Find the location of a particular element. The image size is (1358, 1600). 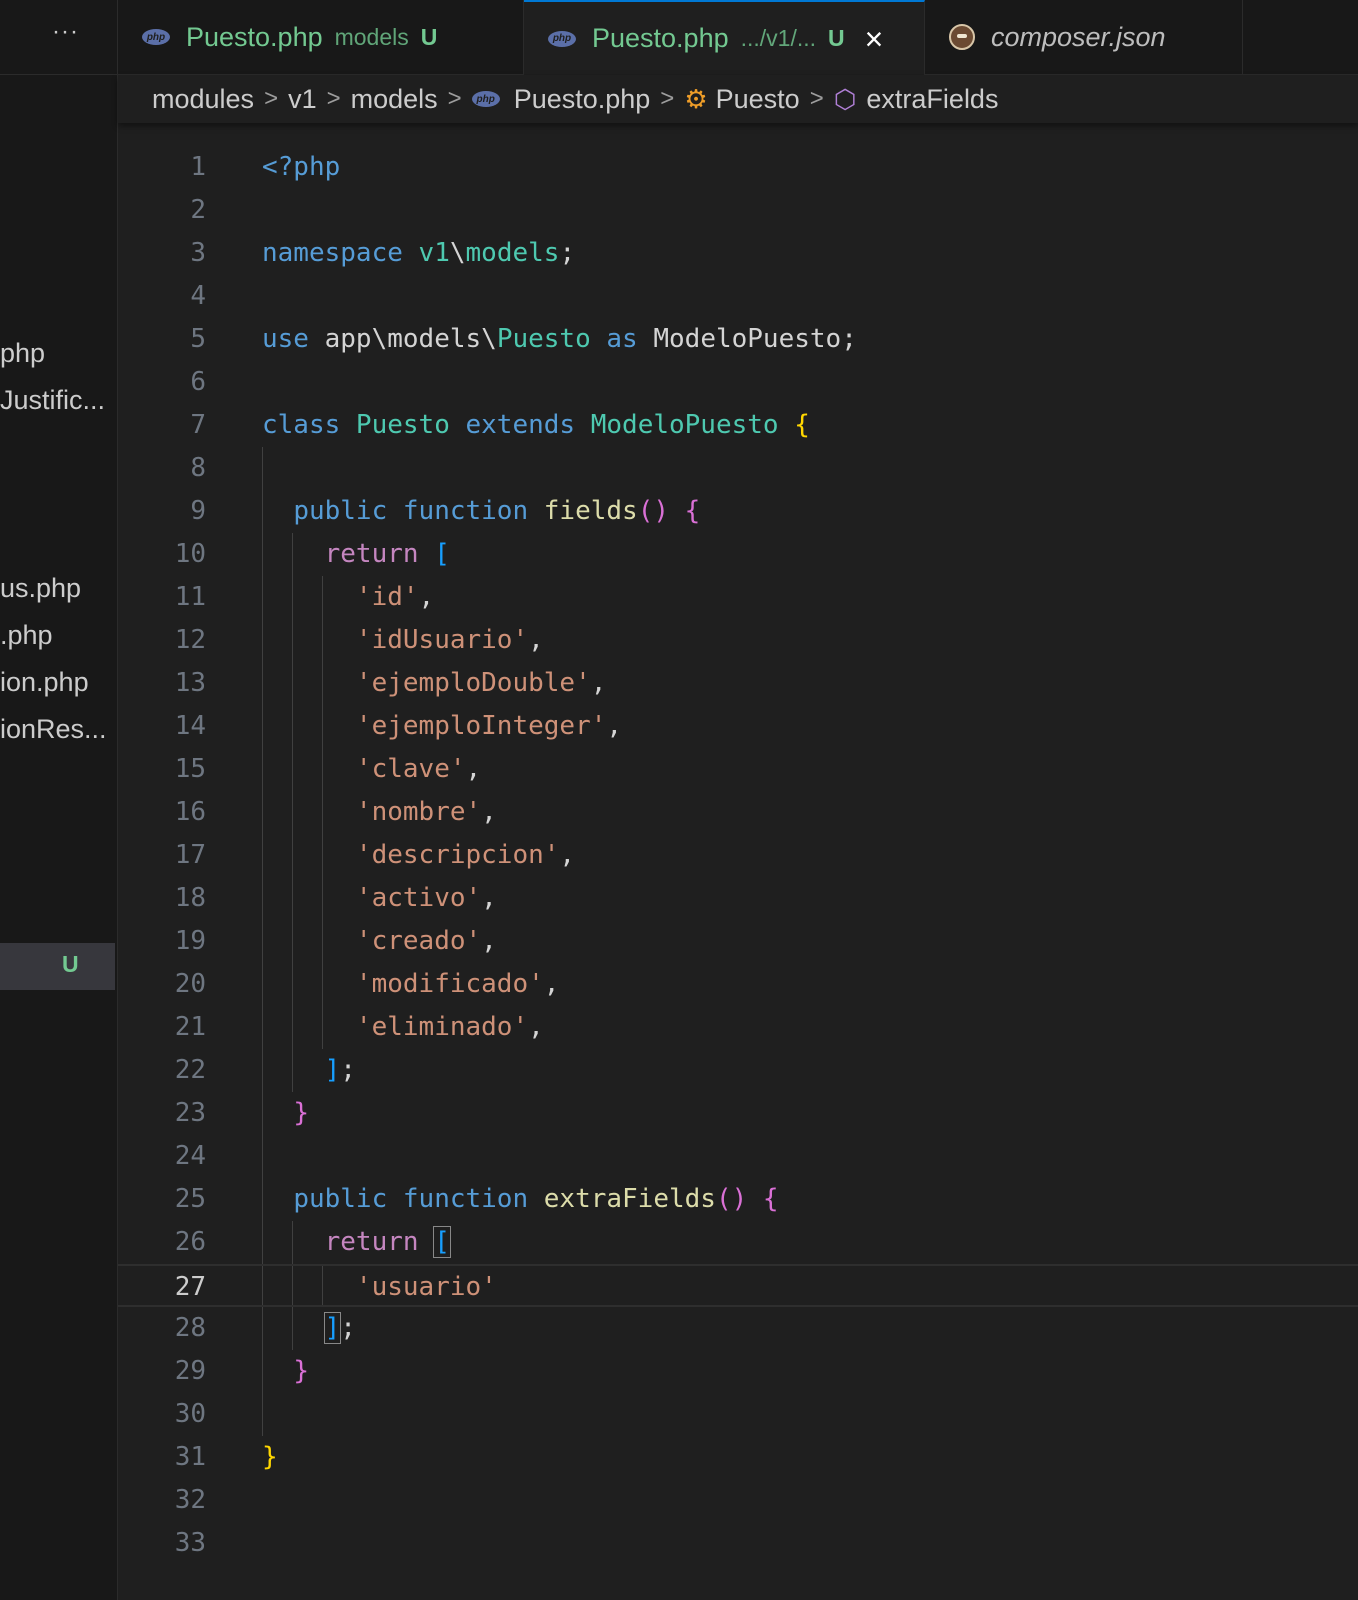

code-line: 27 'usuario' is located at coordinates (738, 1285).